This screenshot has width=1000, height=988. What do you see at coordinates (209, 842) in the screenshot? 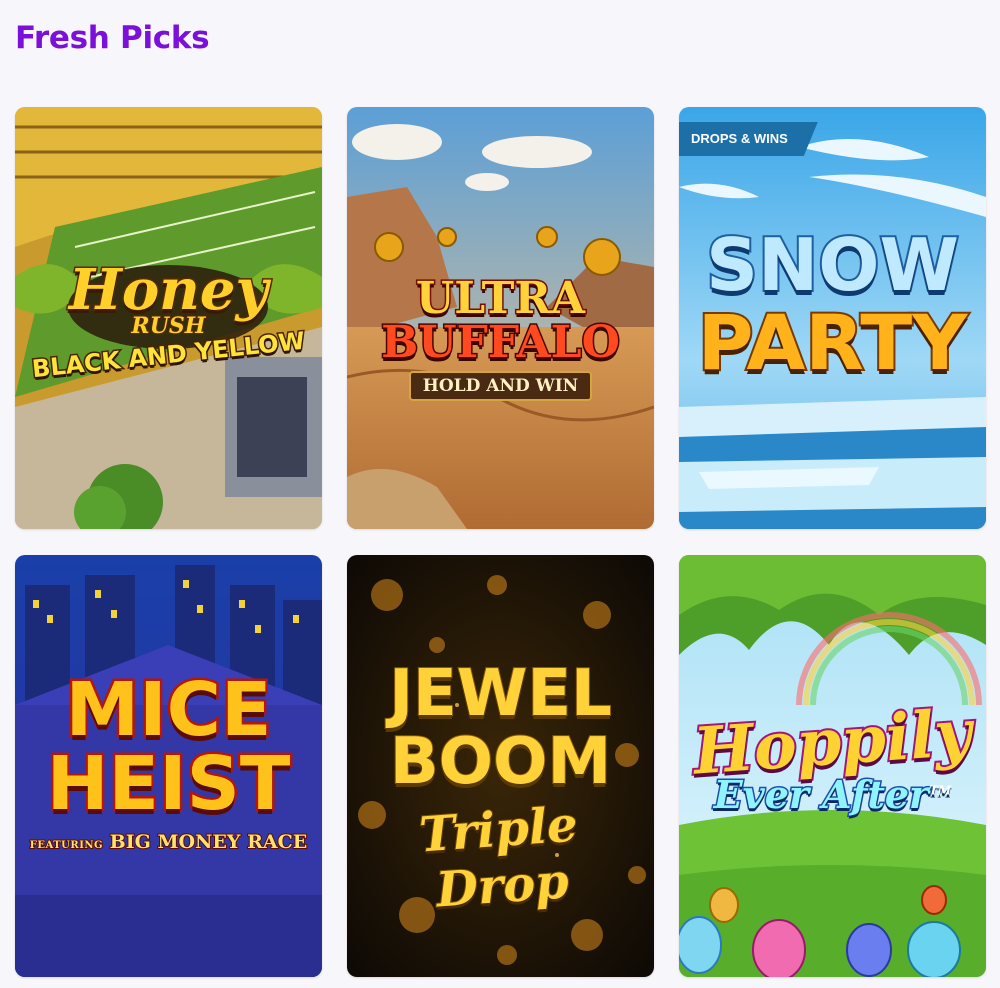
I see `logo-subtitle-main: BIG MONEY RACE` at bounding box center [209, 842].